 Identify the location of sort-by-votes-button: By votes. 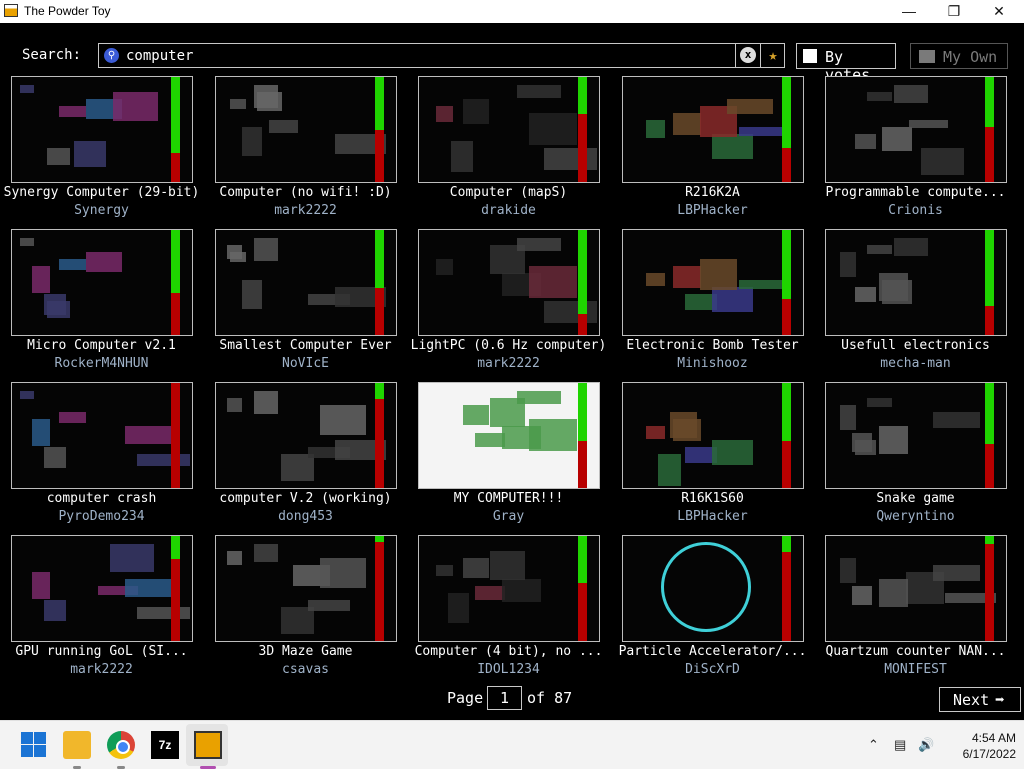
(846, 63).